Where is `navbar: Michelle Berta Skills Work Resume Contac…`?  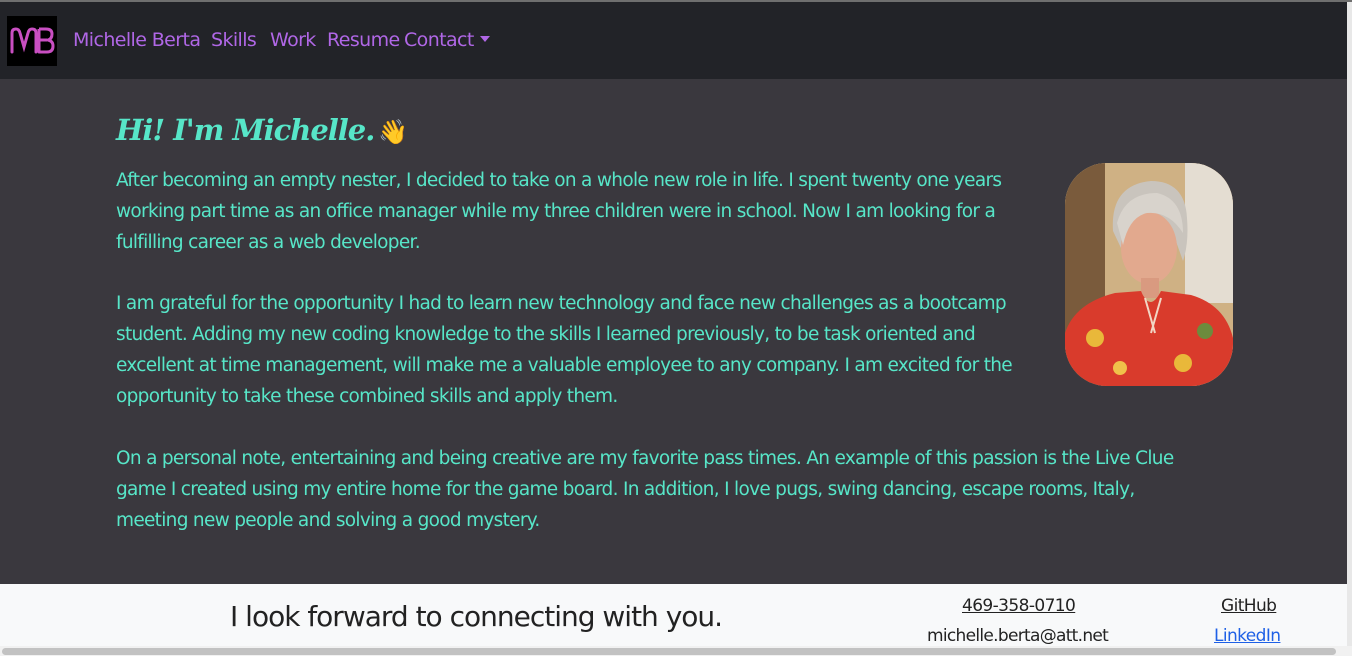 navbar: Michelle Berta Skills Work Resume Contac… is located at coordinates (676, 40).